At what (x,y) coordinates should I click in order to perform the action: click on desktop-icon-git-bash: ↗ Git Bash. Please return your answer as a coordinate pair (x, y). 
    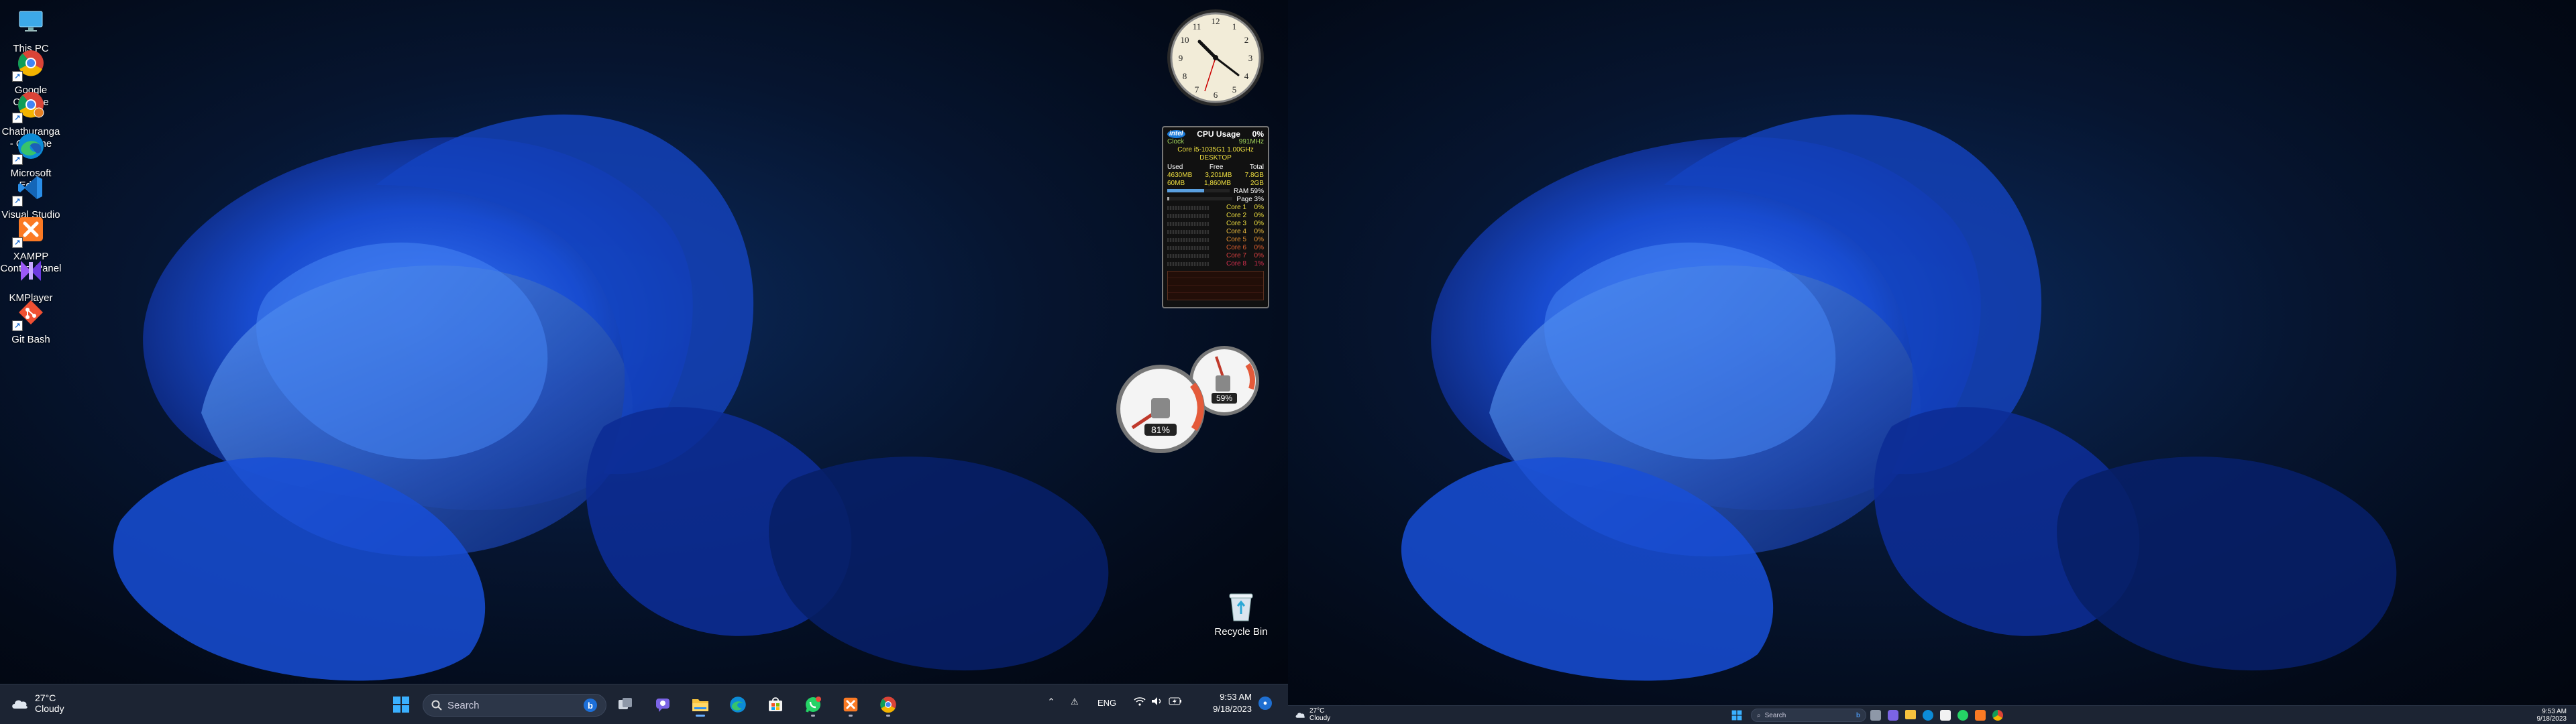
    Looking at the image, I should click on (31, 320).